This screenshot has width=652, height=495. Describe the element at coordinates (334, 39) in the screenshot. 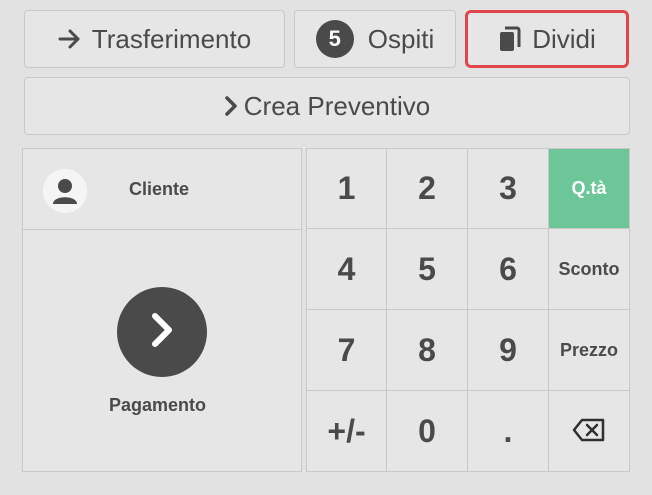

I see `guests-count-badge: 5` at that location.